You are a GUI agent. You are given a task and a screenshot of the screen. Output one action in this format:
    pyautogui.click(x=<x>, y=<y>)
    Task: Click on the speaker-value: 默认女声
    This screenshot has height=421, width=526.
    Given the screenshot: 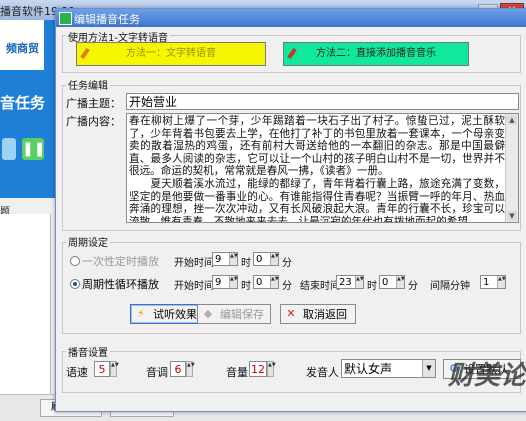 What is the action you would take?
    pyautogui.click(x=368, y=369)
    